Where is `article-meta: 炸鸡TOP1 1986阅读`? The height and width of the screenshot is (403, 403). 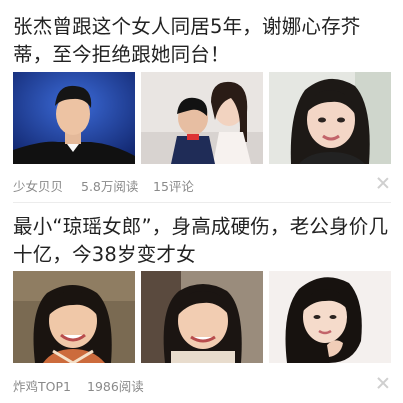 article-meta: 炸鸡TOP1 1986阅读 is located at coordinates (202, 385).